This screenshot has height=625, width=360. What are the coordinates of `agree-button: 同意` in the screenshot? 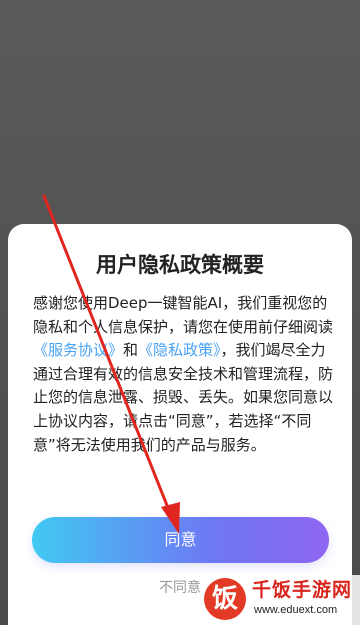 It's located at (180, 540).